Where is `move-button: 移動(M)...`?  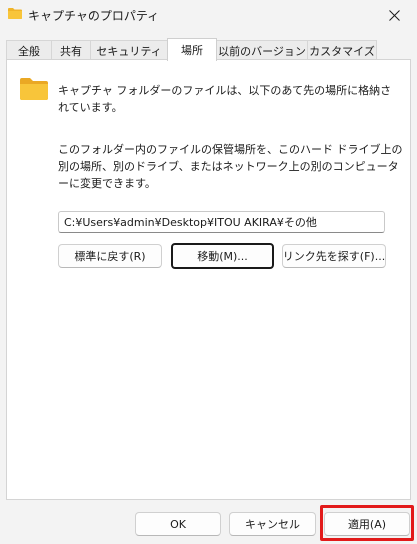 move-button: 移動(M)... is located at coordinates (222, 256).